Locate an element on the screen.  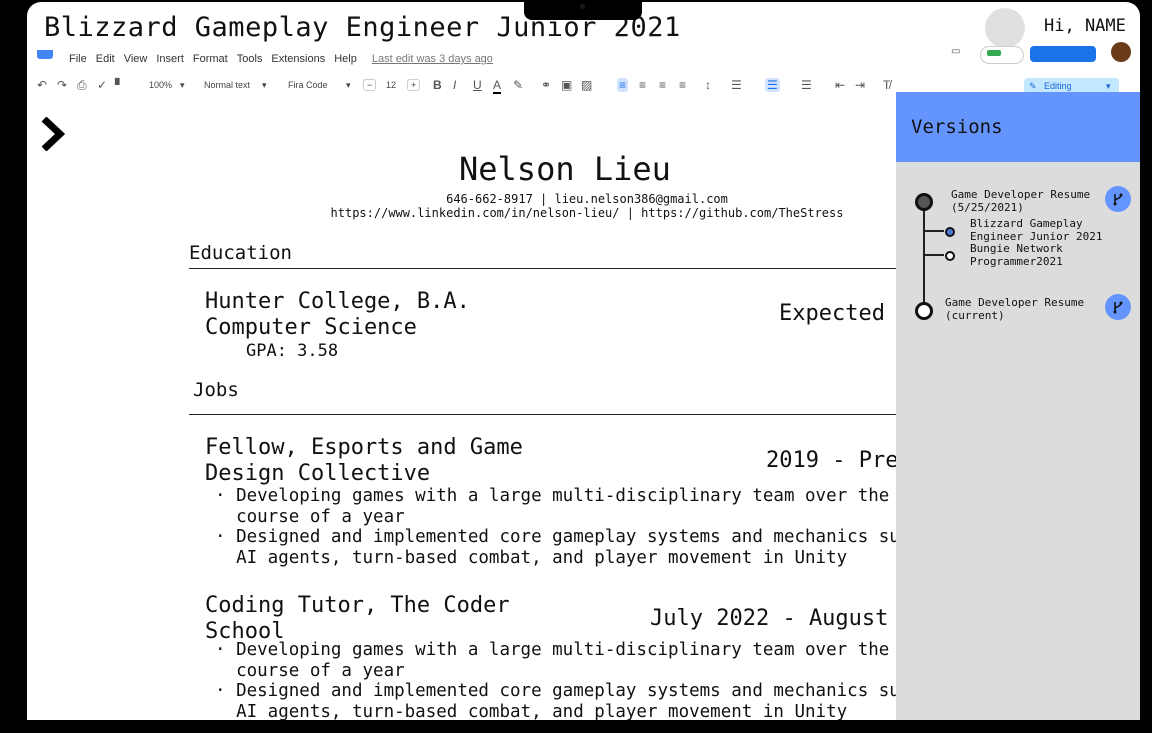
share-button is located at coordinates (1063, 54).